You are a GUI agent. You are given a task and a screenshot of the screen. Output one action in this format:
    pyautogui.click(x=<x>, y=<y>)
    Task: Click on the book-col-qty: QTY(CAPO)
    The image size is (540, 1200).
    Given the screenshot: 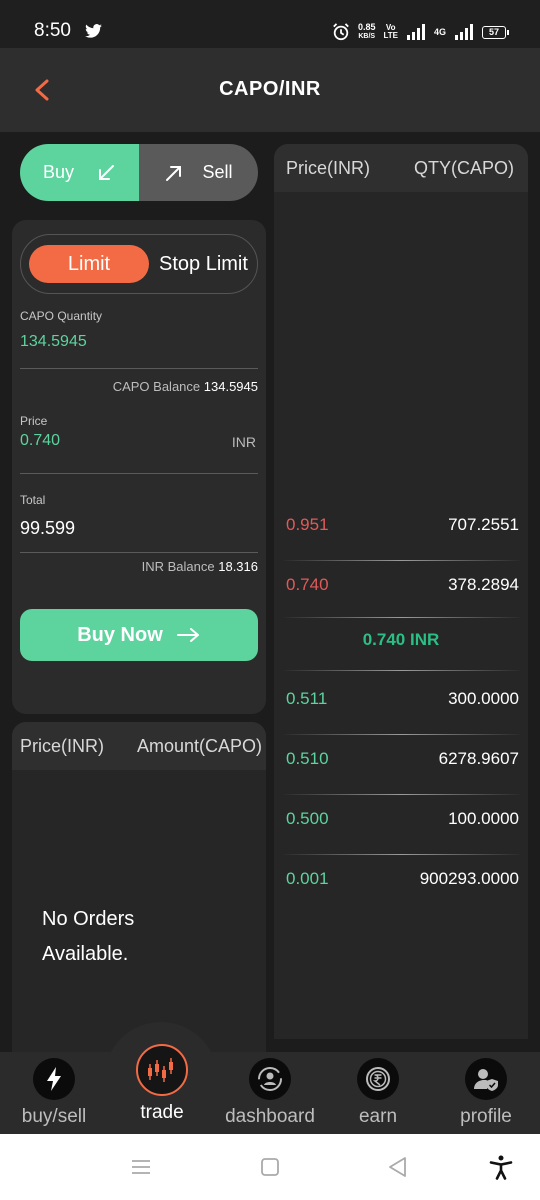 What is the action you would take?
    pyautogui.click(x=463, y=167)
    